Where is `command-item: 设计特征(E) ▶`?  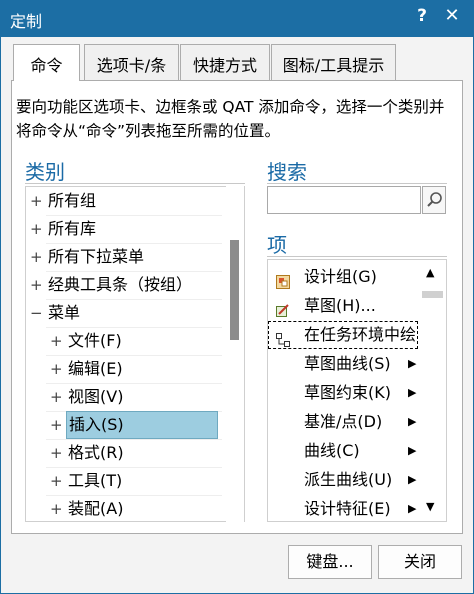 command-item: 设计特征(E) ▶ is located at coordinates (343, 508).